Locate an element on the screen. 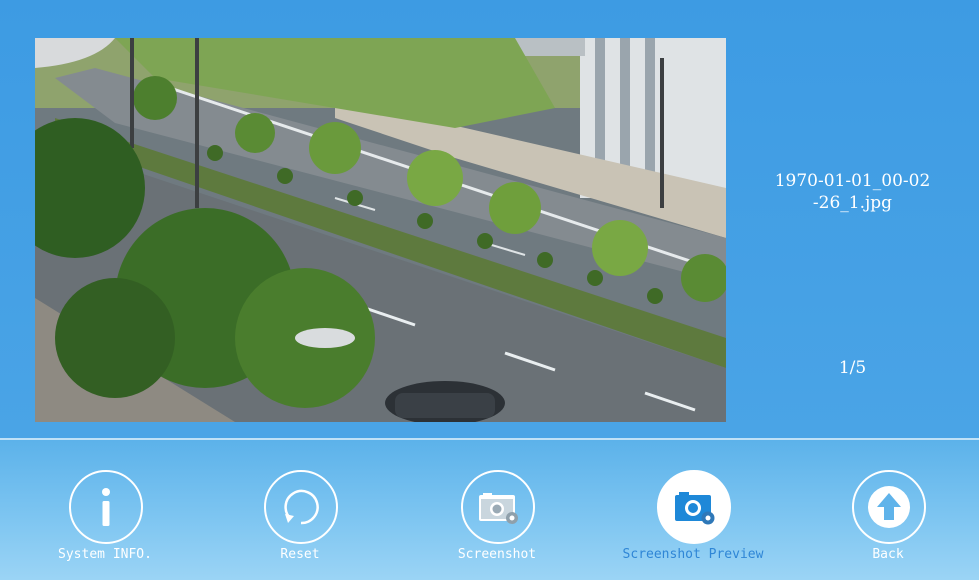 Image resolution: width=979 pixels, height=580 pixels. screenshot-icon is located at coordinates (498, 507).